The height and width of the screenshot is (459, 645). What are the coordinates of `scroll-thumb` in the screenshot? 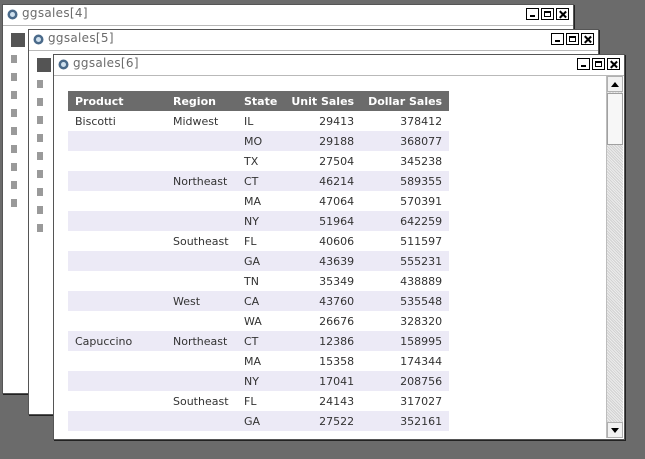 It's located at (615, 119).